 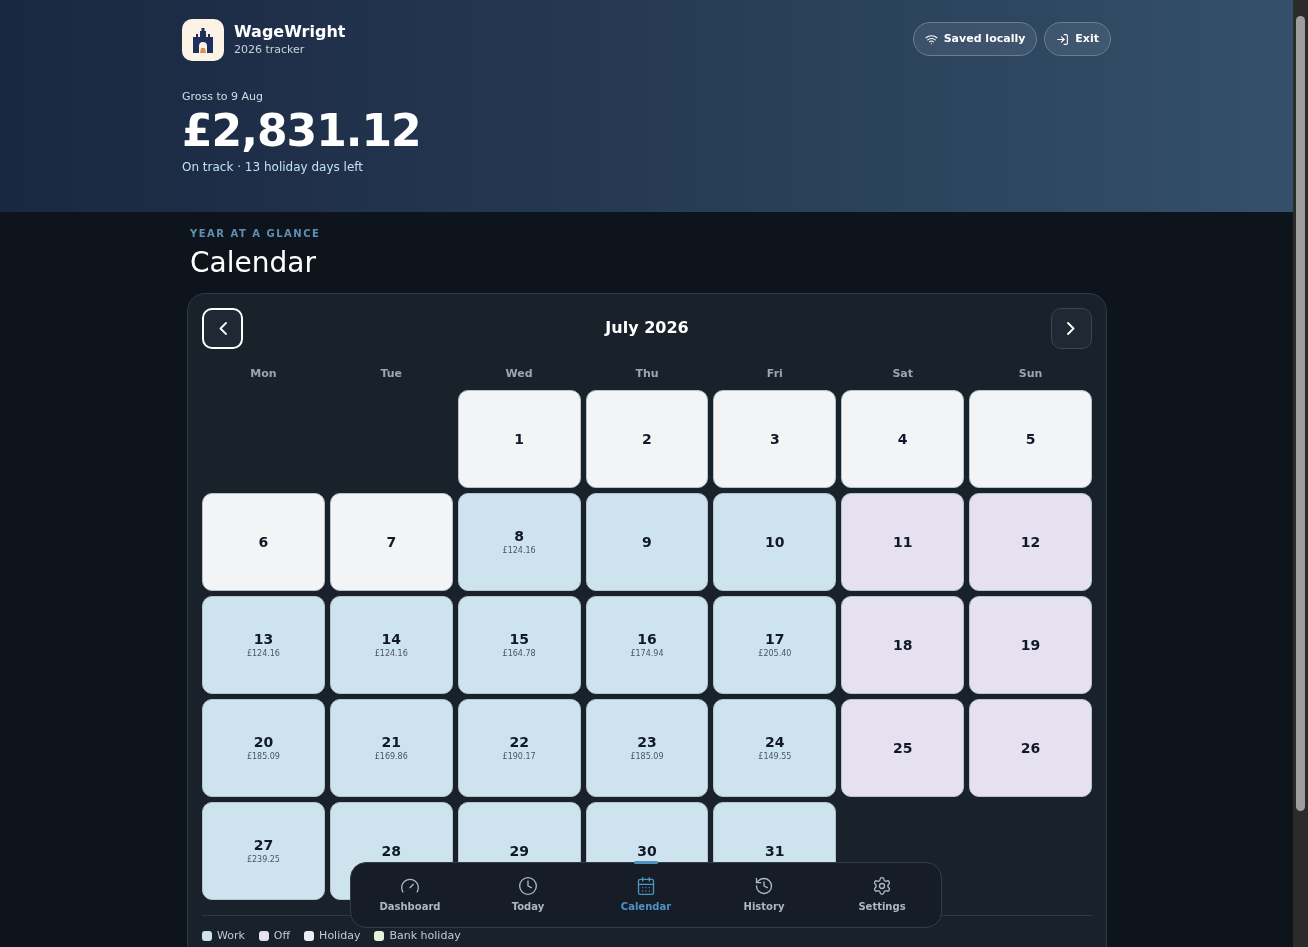 I want to click on day-number: 28, so click(x=391, y=851).